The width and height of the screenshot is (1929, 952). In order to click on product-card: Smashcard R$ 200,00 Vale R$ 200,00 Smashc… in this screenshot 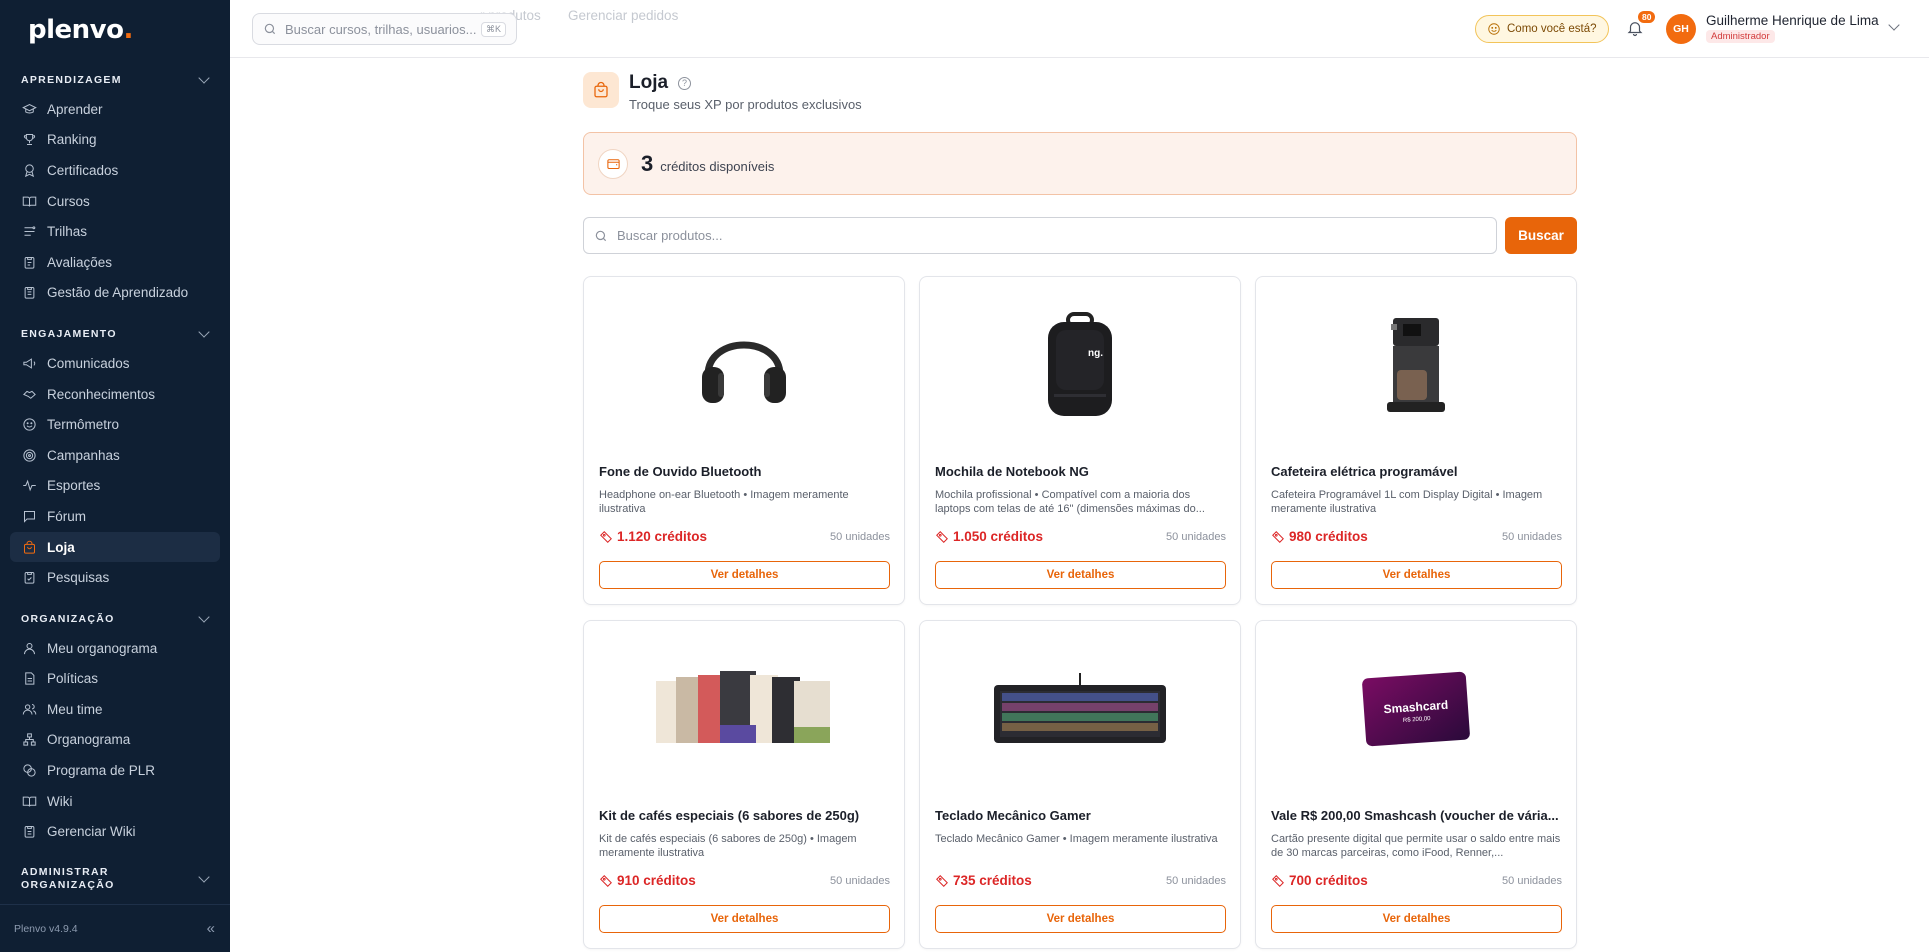, I will do `click(1416, 784)`.